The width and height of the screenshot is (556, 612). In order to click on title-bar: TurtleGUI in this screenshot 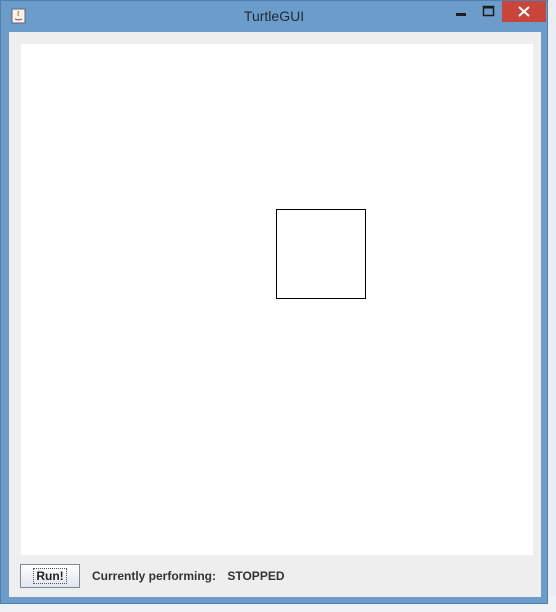, I will do `click(274, 16)`.